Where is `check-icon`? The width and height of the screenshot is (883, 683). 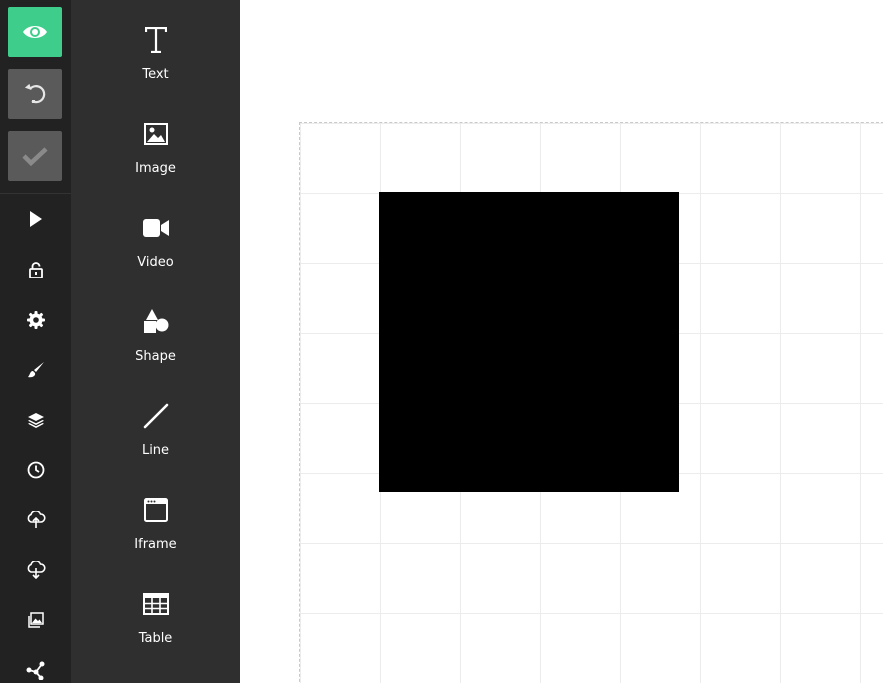 check-icon is located at coordinates (35, 156).